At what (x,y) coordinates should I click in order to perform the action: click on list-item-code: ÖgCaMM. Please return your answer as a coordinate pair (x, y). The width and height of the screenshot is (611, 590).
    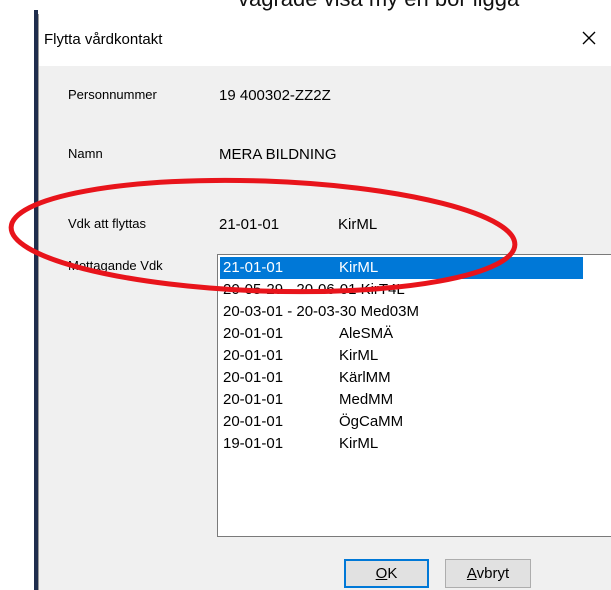
    Looking at the image, I should click on (371, 421).